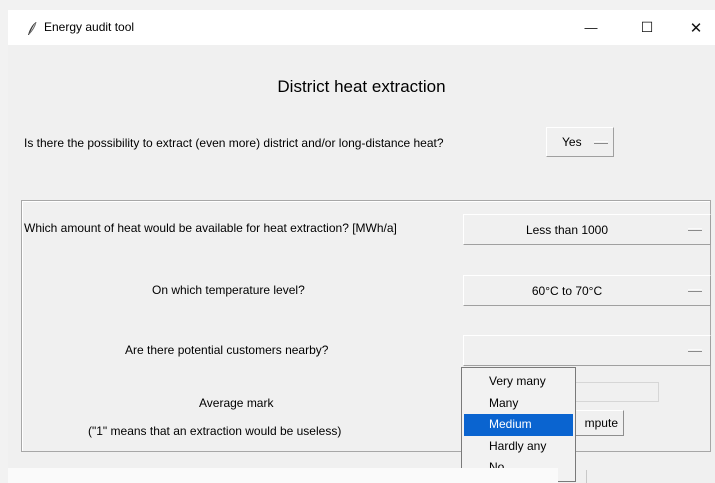 This screenshot has height=483, width=715. I want to click on dropdown-item-many: Many, so click(518, 404).